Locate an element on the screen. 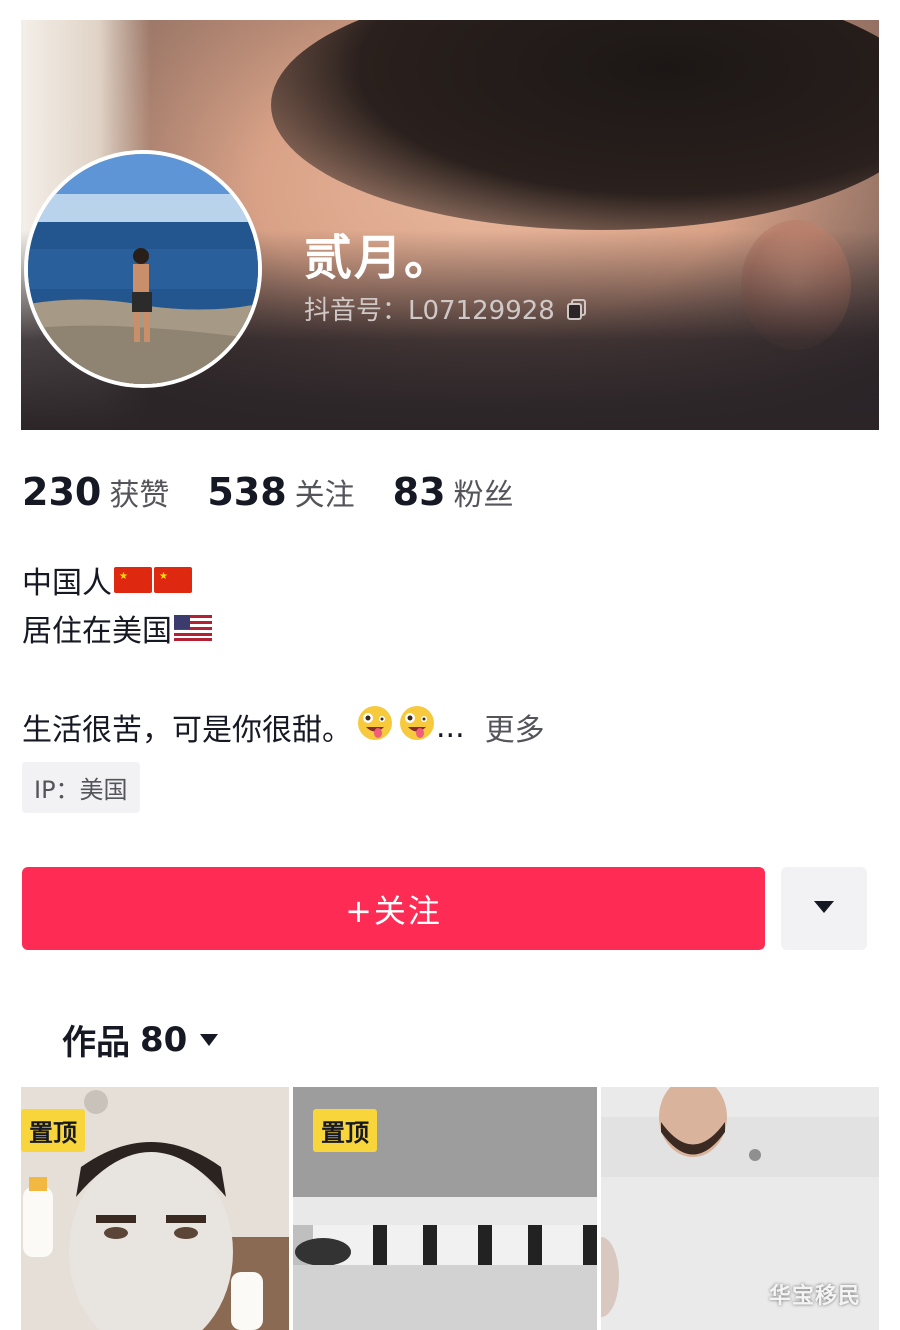 The image size is (900, 1330). bio: 中国人 ★ ★ 居住在美国 is located at coordinates (117, 608).